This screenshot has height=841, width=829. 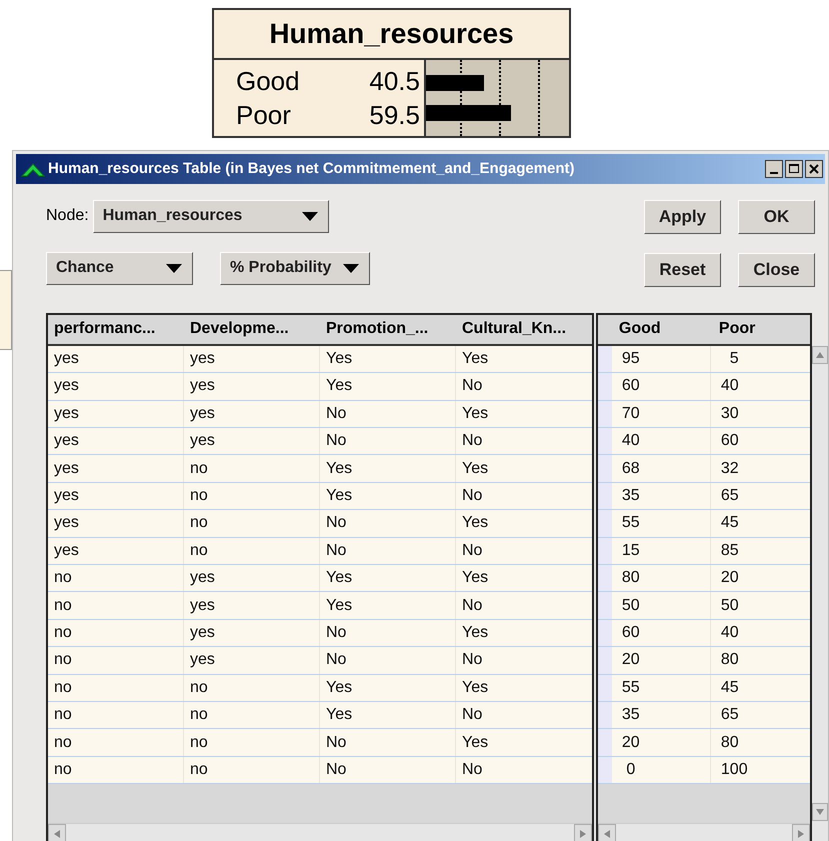 I want to click on scroll-up-icon, so click(x=820, y=355).